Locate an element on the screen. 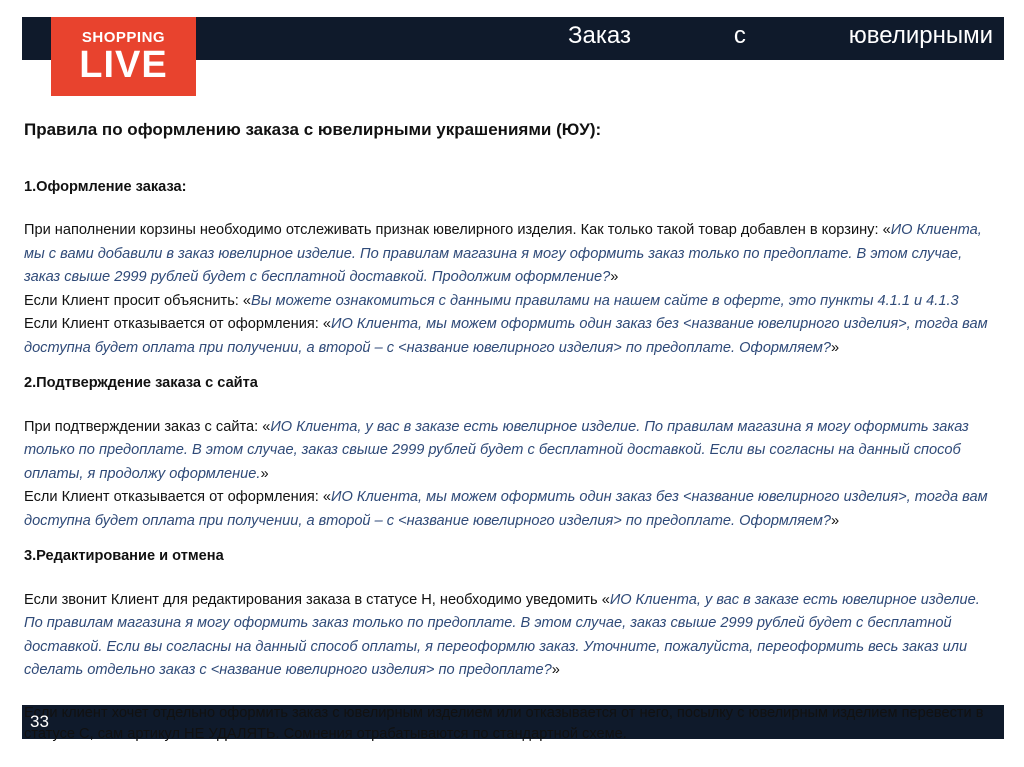 This screenshot has height=767, width=1024. title-word: ювелирными is located at coordinates (920, 35).